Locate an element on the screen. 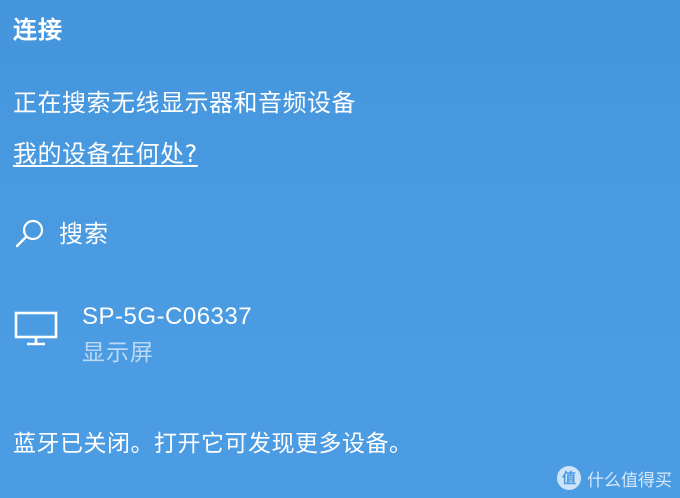 The width and height of the screenshot is (680, 498). bluetooth-off-note: 蓝牙已关闭。打开它可发现更多设备。 is located at coordinates (213, 444).